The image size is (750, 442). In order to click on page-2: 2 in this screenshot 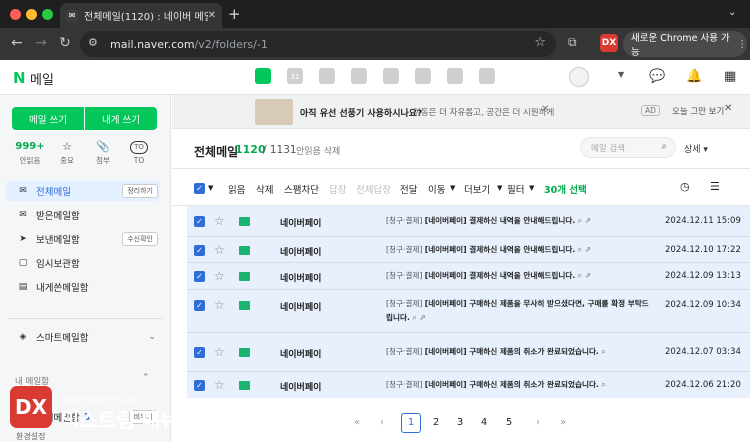, I will do `click(436, 423)`.